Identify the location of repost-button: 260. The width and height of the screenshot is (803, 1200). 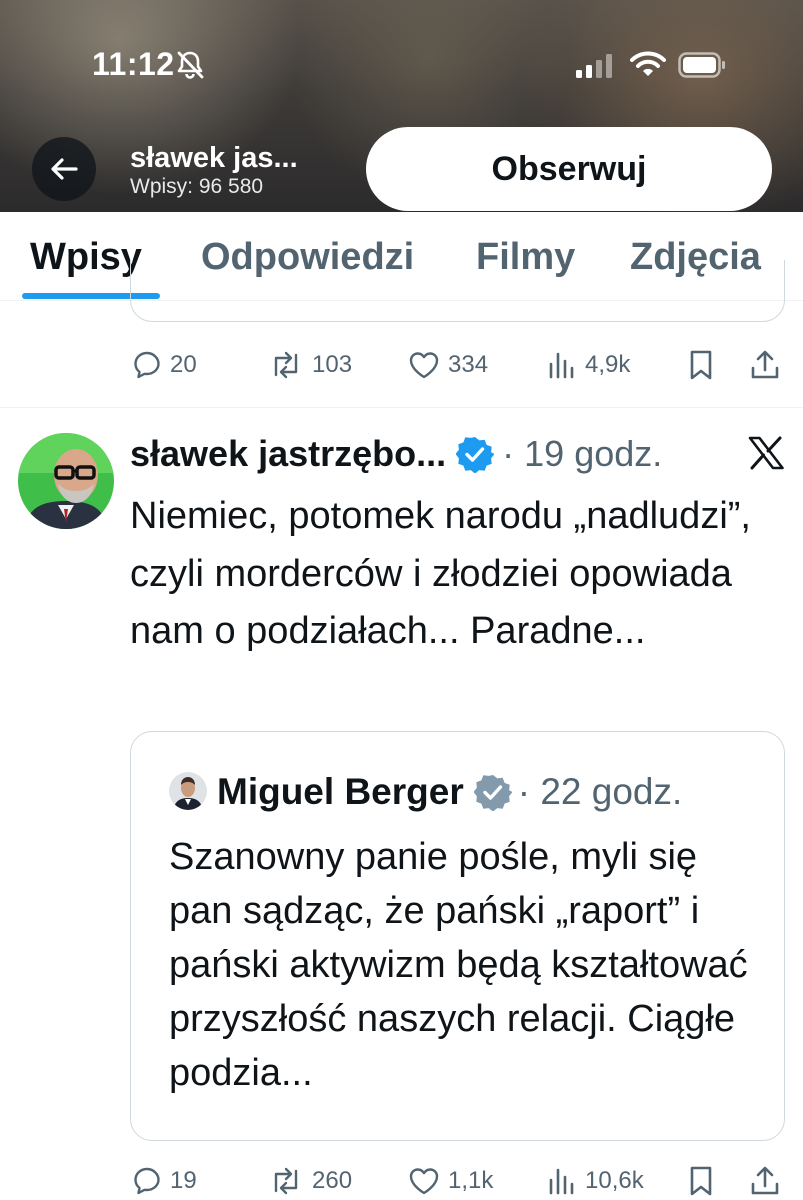
(310, 1180).